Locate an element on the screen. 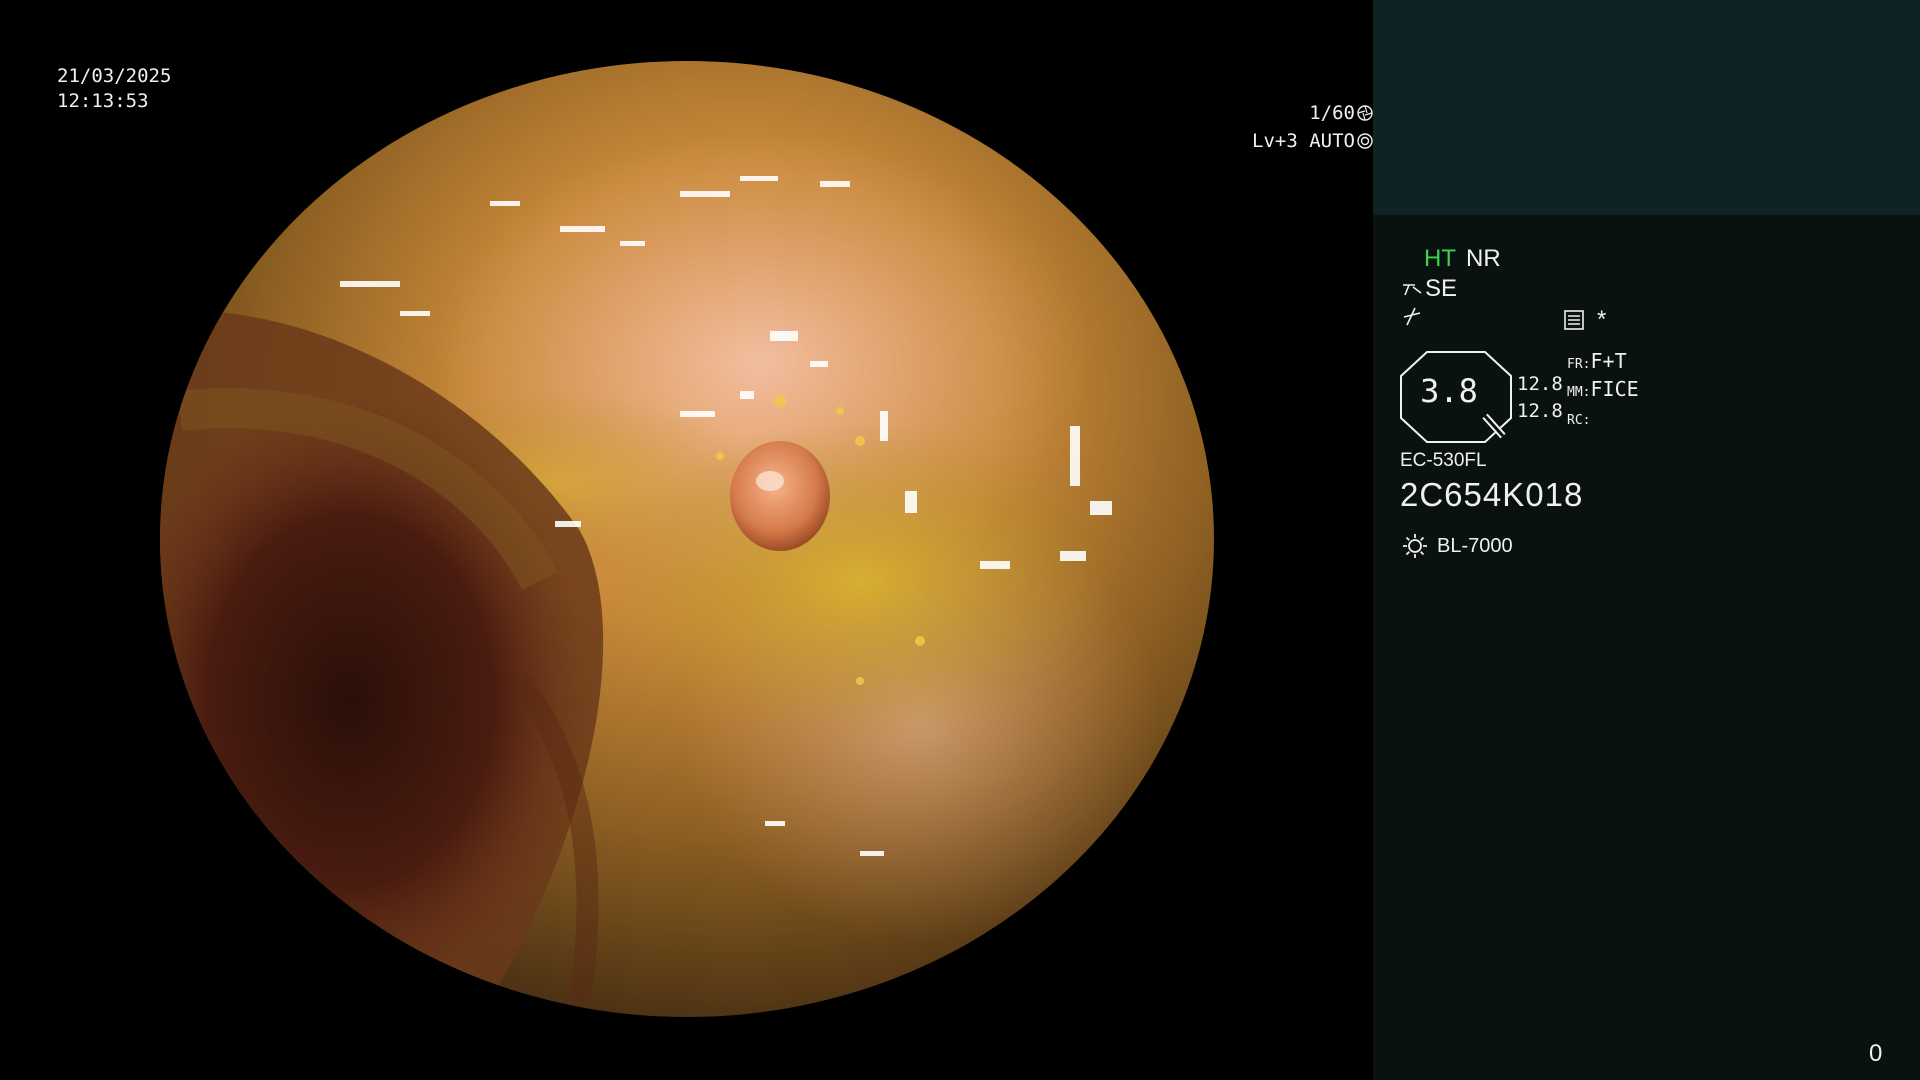 Image resolution: width=1920 pixels, height=1080 pixels. light-source-row: BL-7000 is located at coordinates (1457, 546).